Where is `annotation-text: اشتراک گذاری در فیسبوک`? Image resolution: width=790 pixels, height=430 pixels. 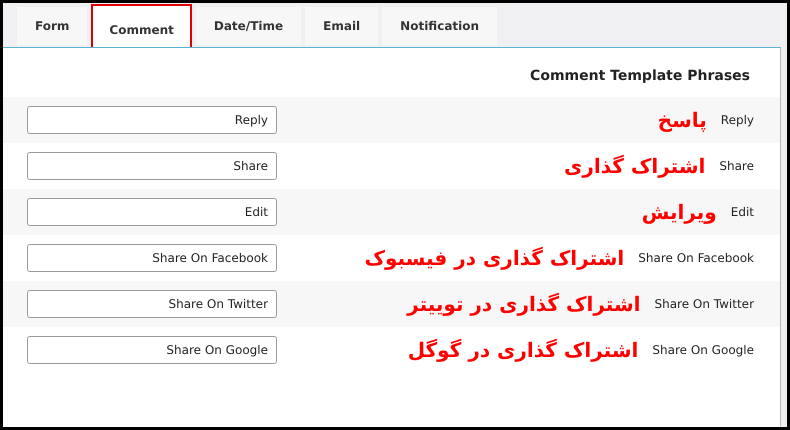
annotation-text: اشتراک گذاری در فیسبوک is located at coordinates (494, 258).